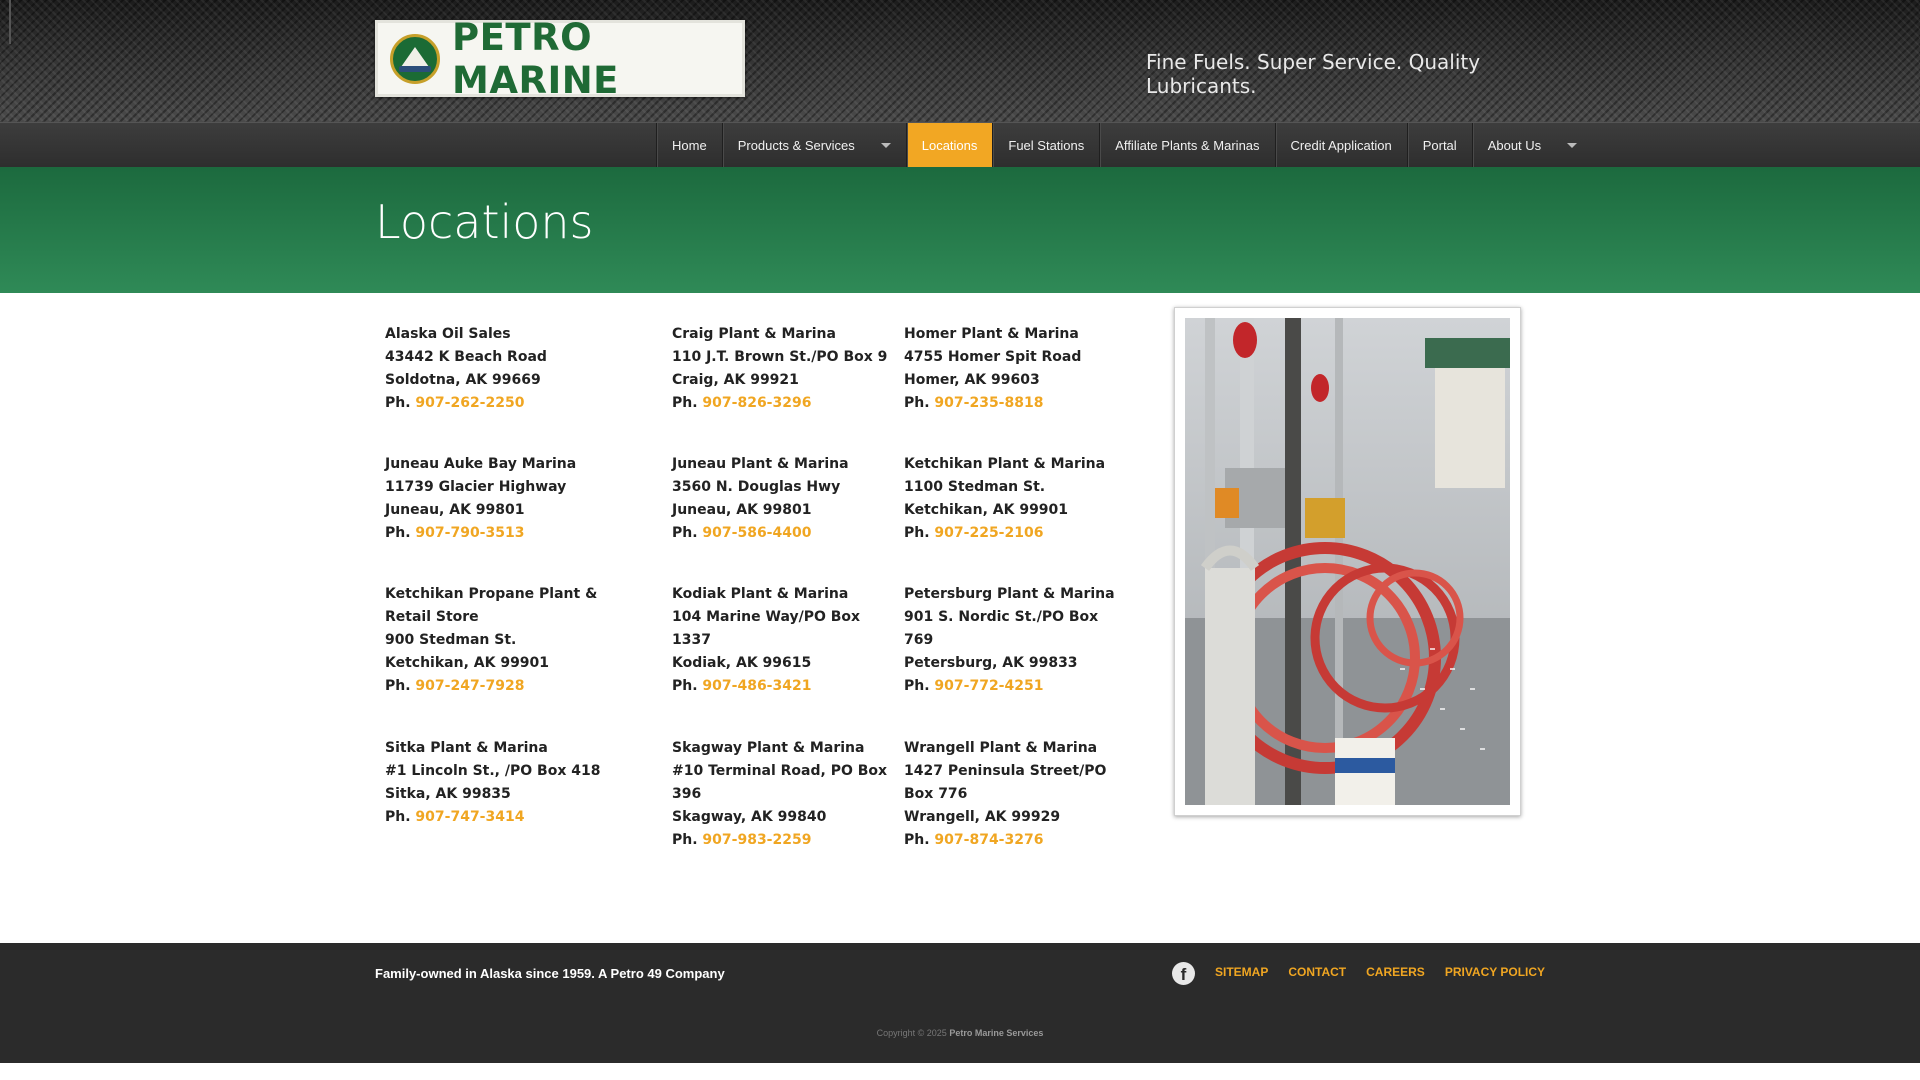  I want to click on phone-link: 907-586-4400, so click(756, 533).